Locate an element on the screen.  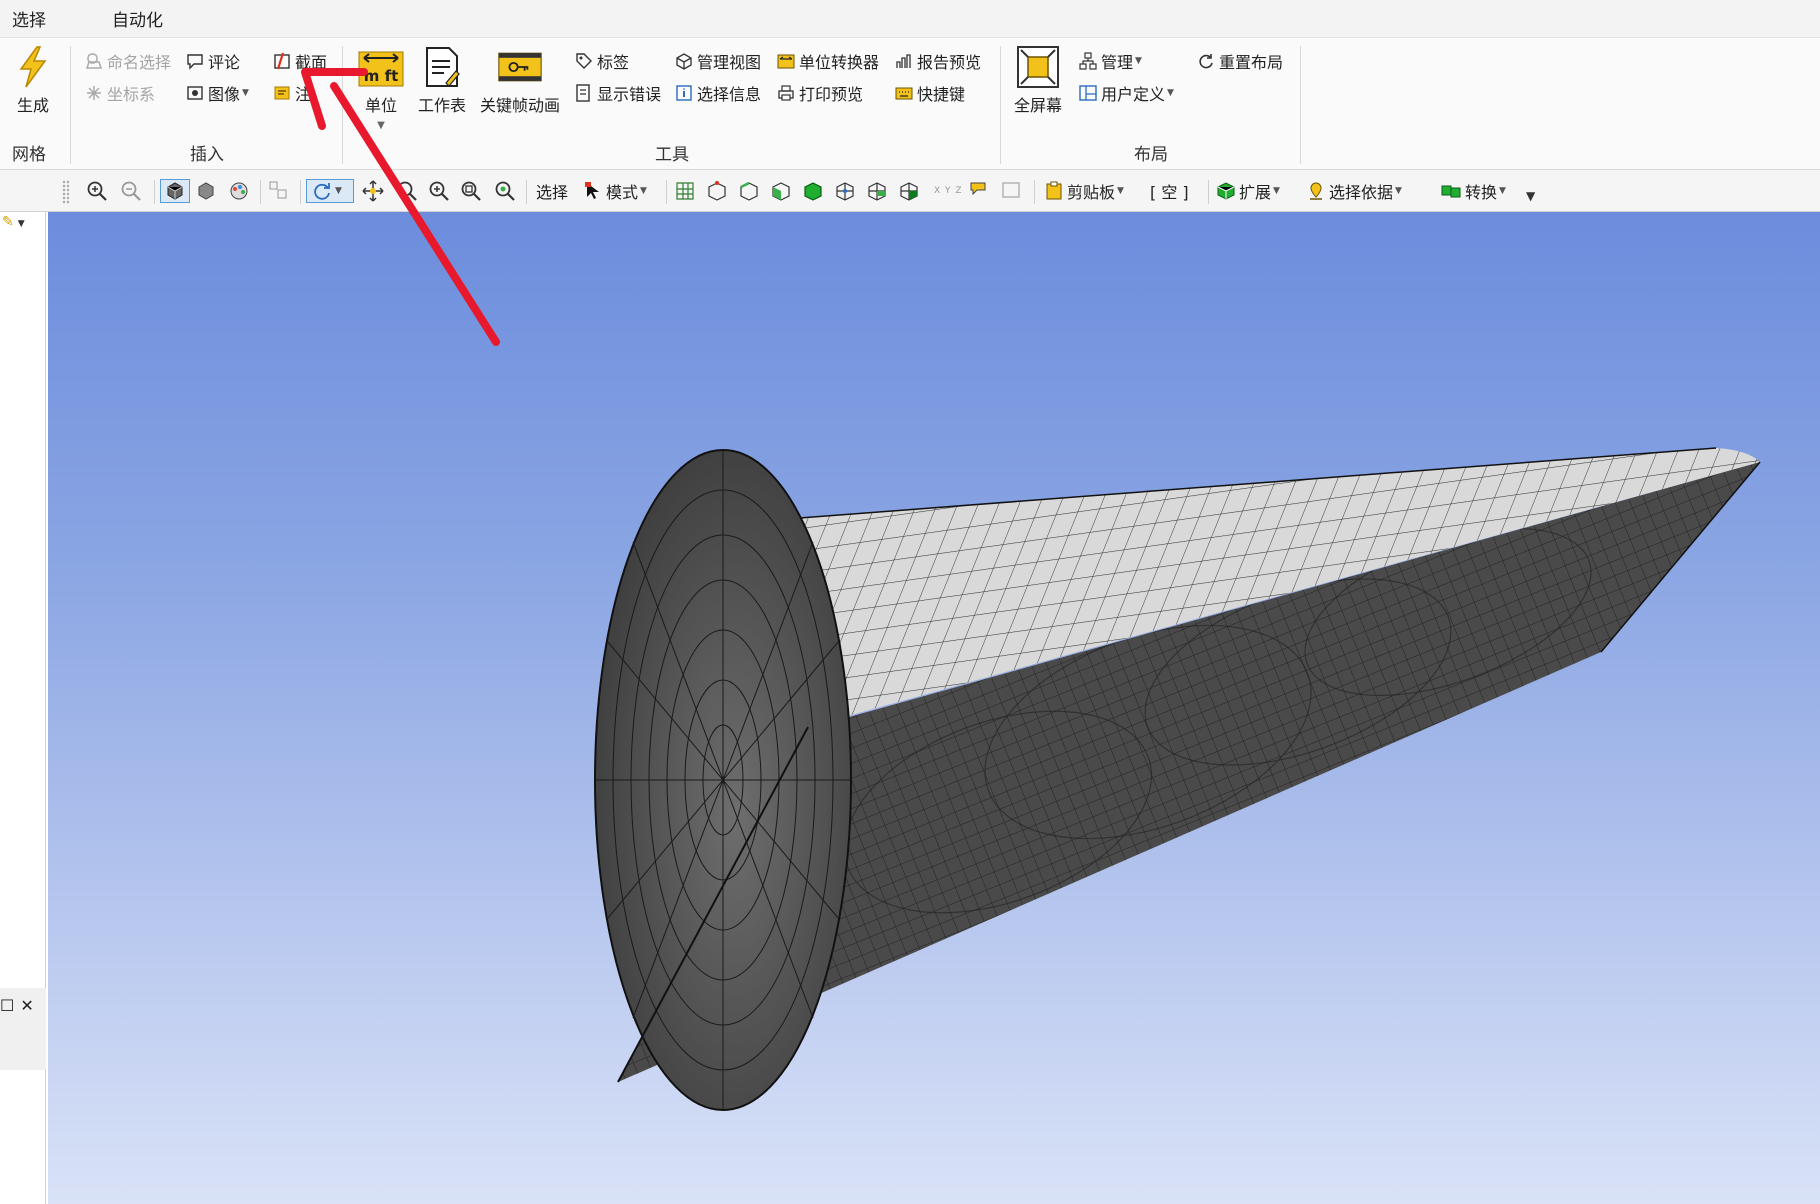
solid-view-icon is located at coordinates (206, 191).